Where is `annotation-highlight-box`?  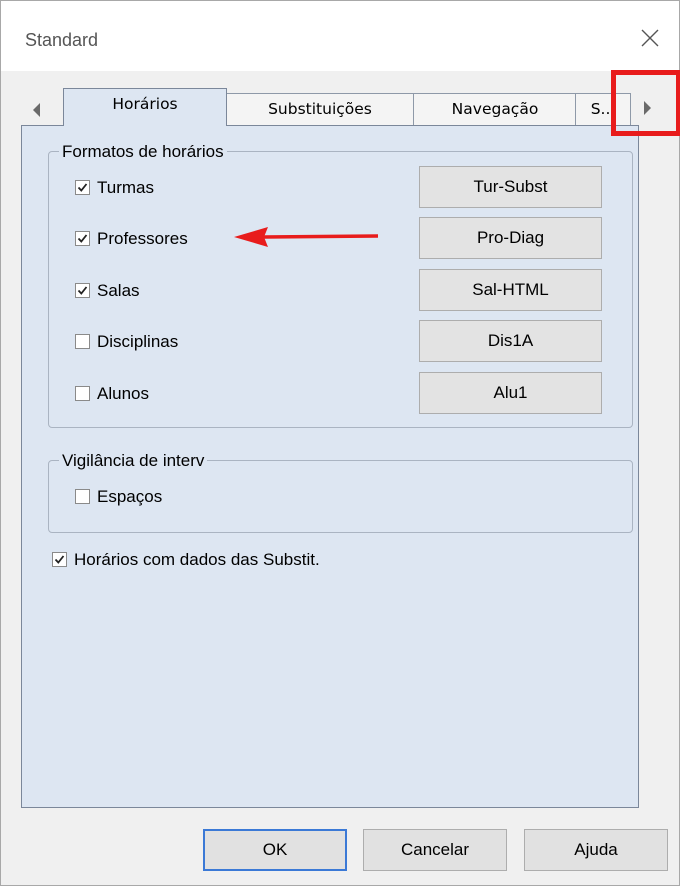 annotation-highlight-box is located at coordinates (645, 103).